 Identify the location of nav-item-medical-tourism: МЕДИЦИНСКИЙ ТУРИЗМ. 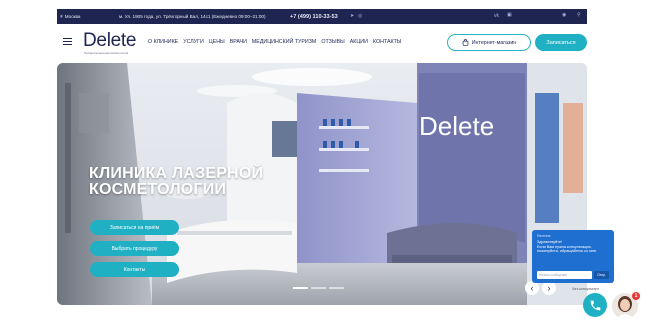
(284, 42).